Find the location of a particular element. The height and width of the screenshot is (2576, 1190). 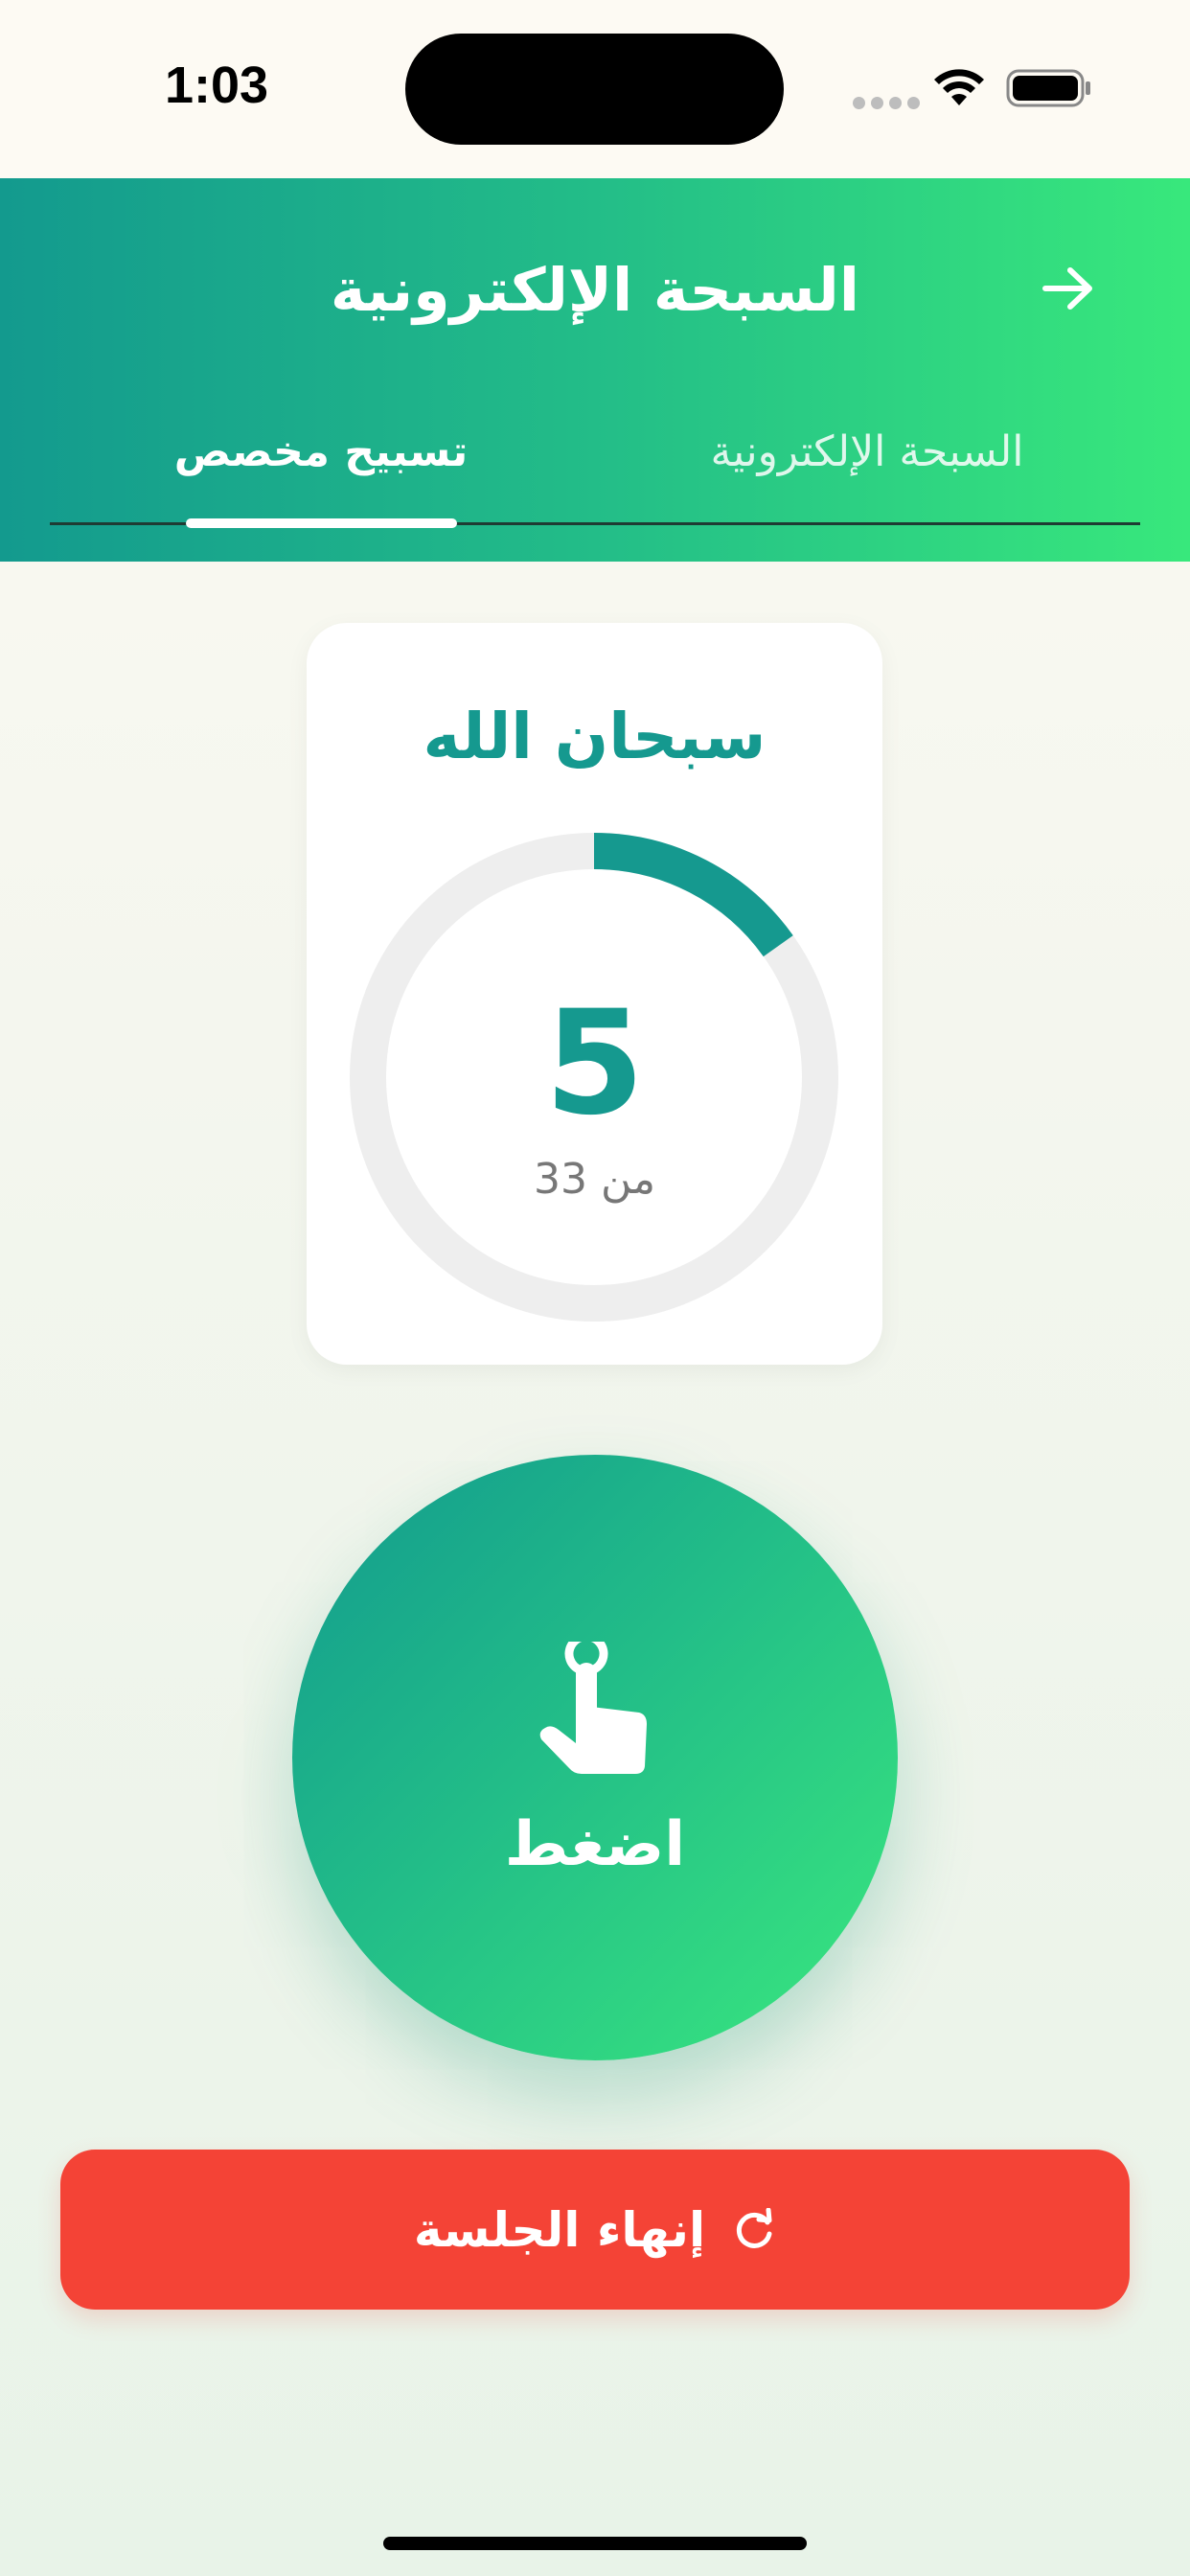

home-indicator is located at coordinates (595, 2543).